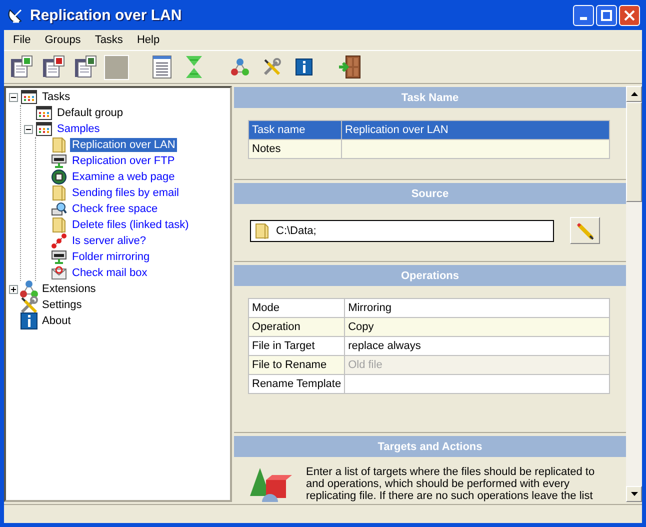  What do you see at coordinates (430, 446) in the screenshot?
I see `section-header: Targets and Actions` at bounding box center [430, 446].